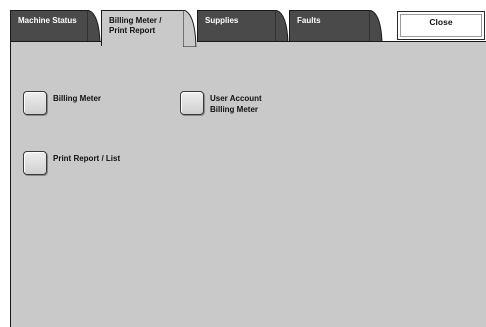  I want to click on tab-supplies-label: Supplies, so click(222, 20).